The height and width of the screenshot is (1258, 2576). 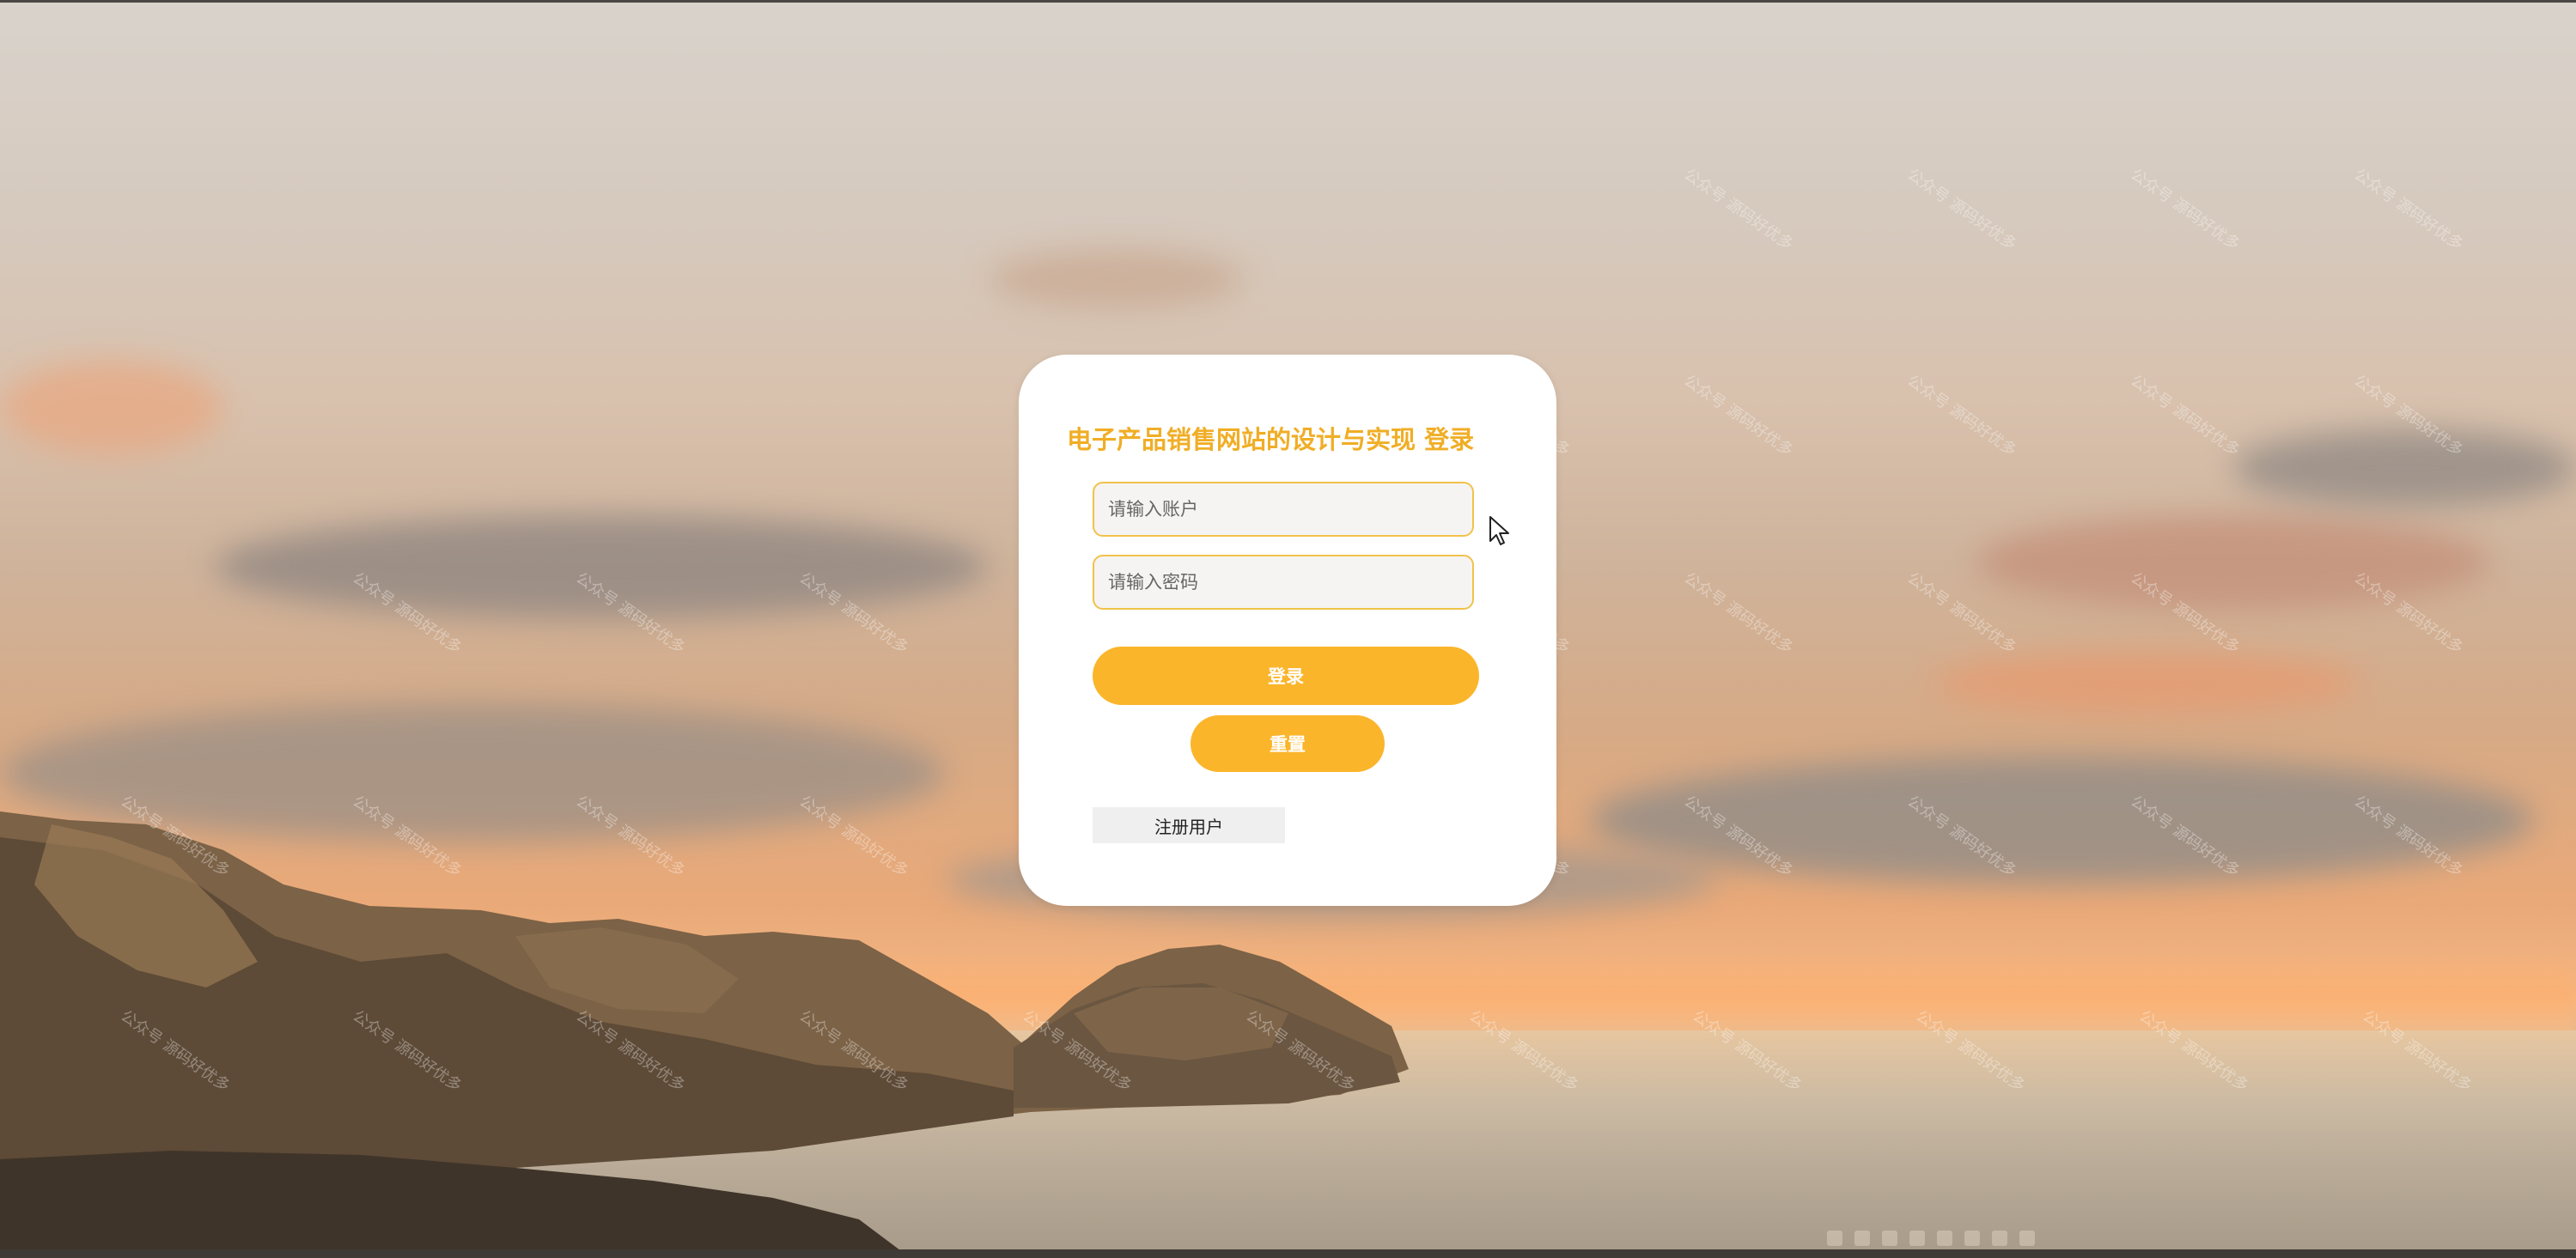 I want to click on page-title: 电子产品销售网站的设计与实现 登录, so click(x=1271, y=440).